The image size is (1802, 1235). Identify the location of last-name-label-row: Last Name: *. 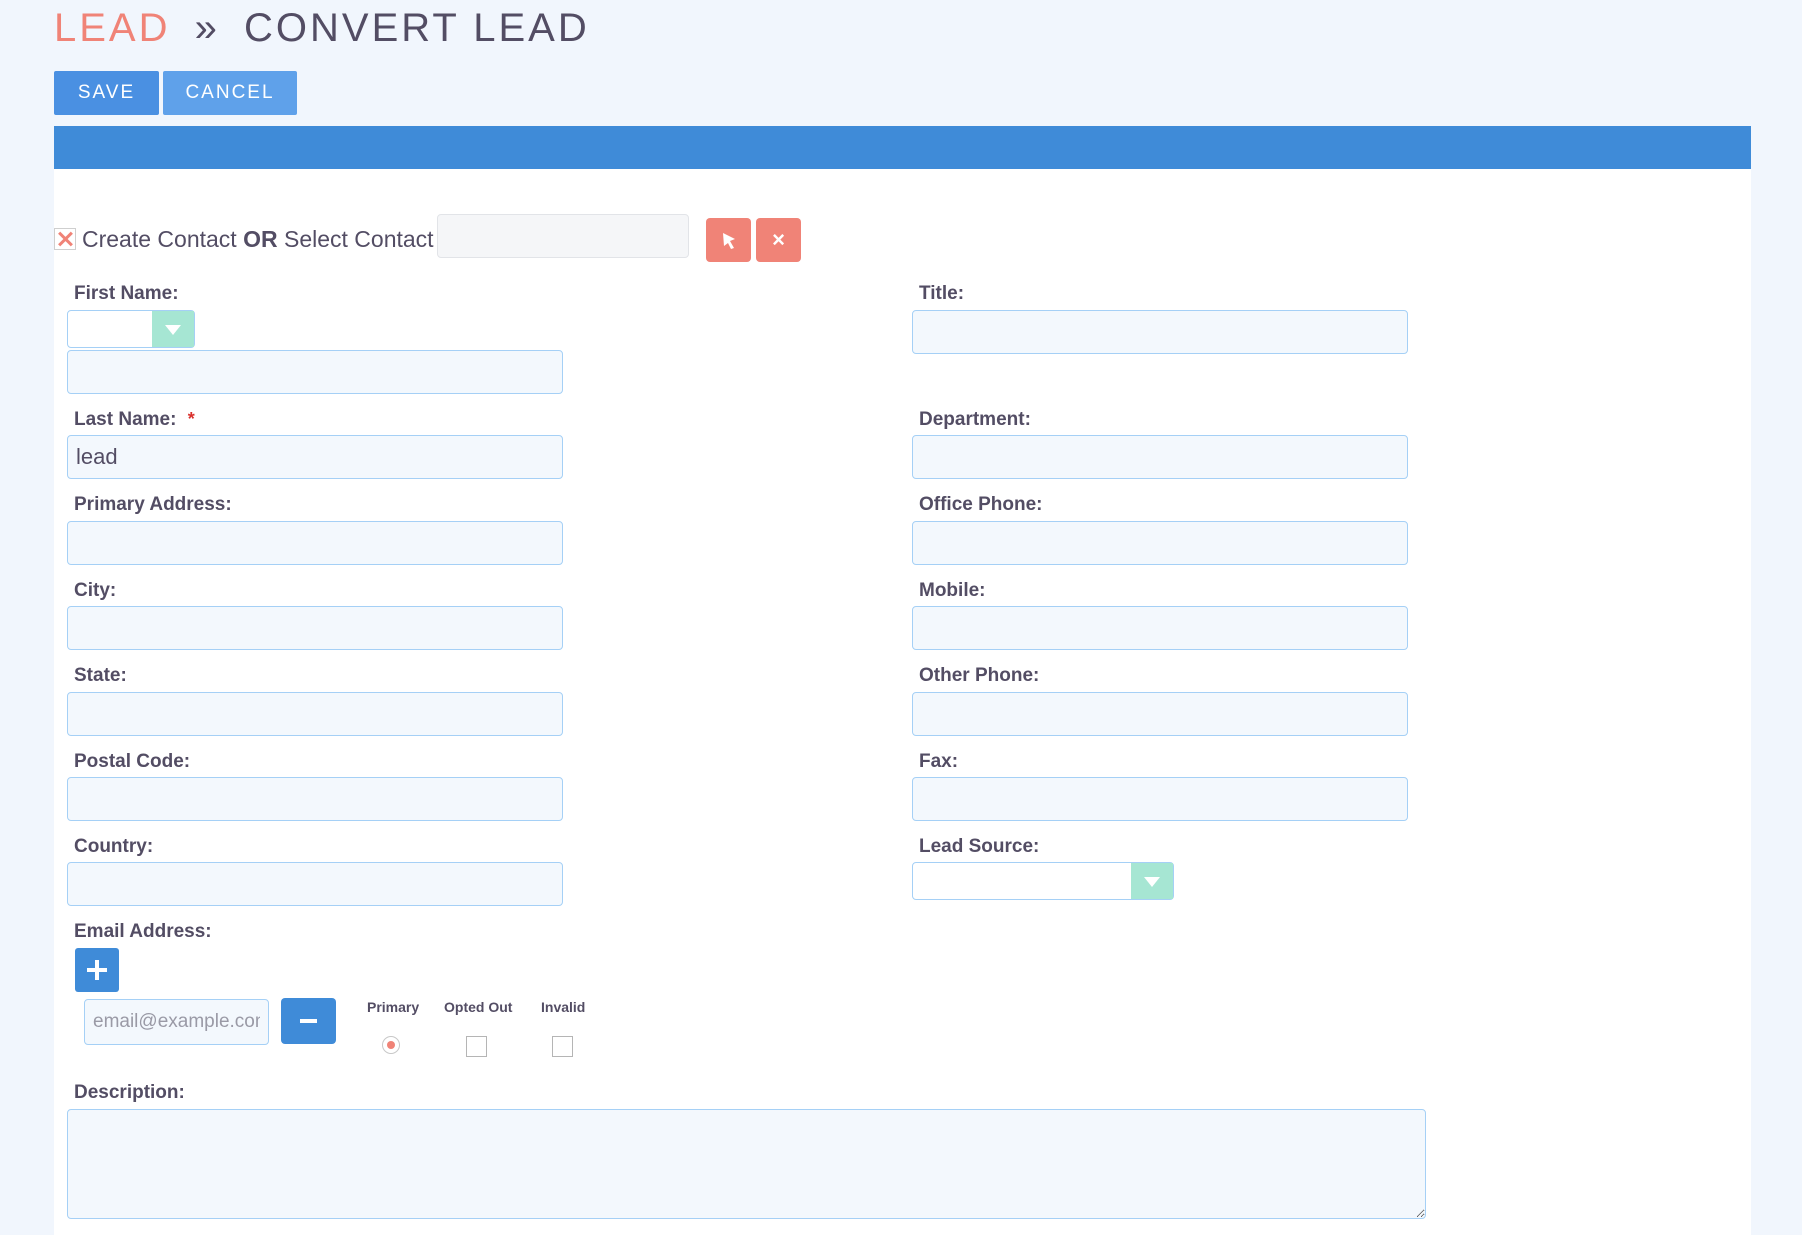
(134, 420).